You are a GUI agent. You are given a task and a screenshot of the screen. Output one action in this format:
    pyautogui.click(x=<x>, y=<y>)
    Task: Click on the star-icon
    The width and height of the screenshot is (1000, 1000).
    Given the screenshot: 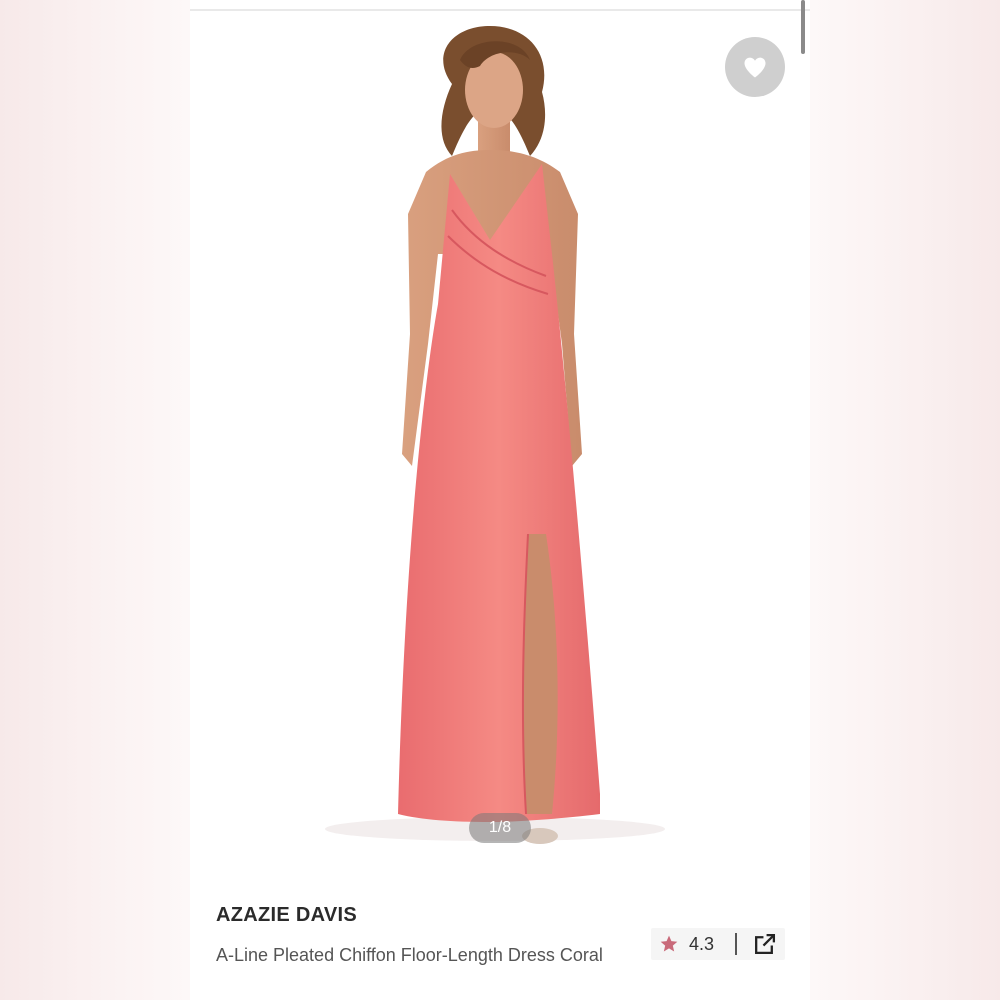 What is the action you would take?
    pyautogui.click(x=669, y=943)
    